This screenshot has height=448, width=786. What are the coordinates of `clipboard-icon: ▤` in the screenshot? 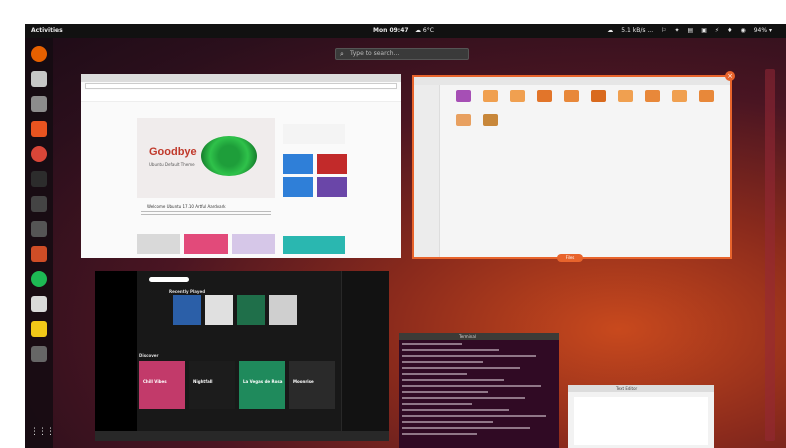 It's located at (691, 31).